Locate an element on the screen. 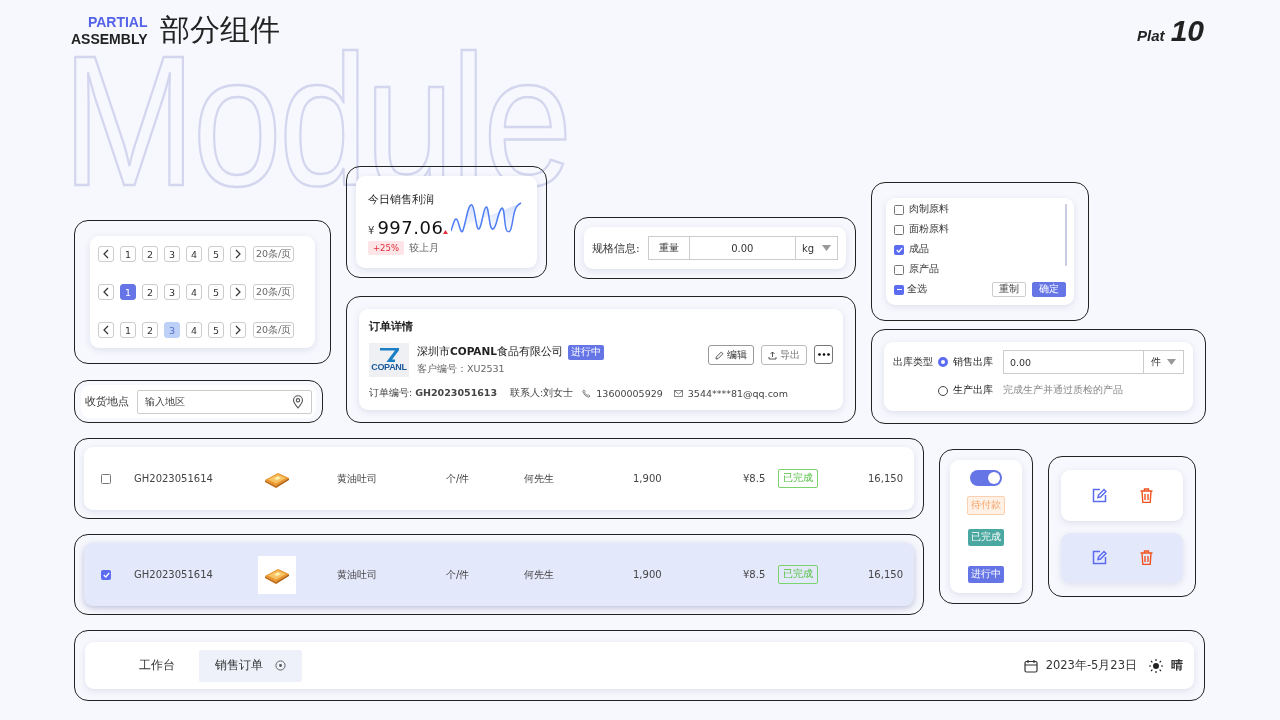 This screenshot has width=1280, height=720. table-cell-text: 个/件 is located at coordinates (458, 478).